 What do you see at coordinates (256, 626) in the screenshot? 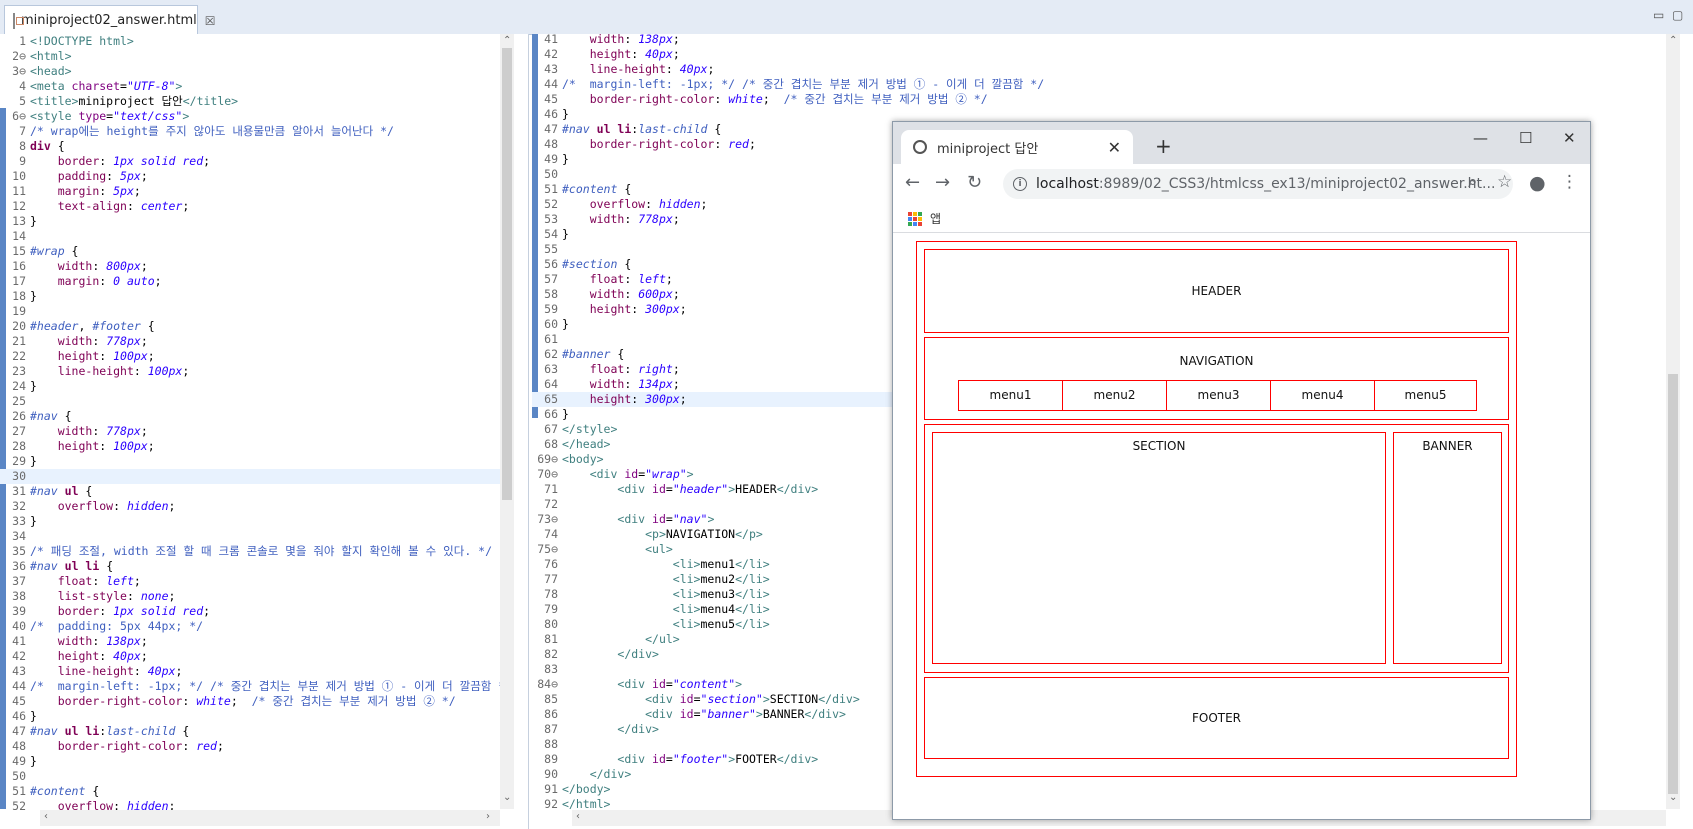
I see `code-line: 40 /* padding: 5px 44px; */` at bounding box center [256, 626].